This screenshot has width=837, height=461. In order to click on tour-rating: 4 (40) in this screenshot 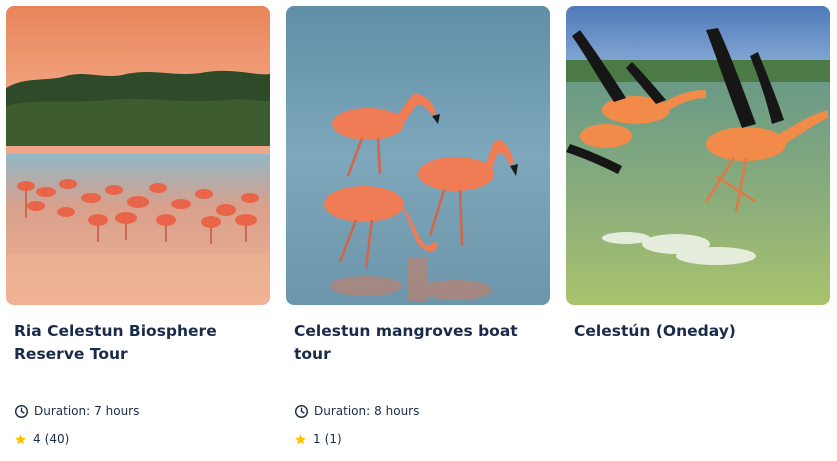, I will do `click(41, 439)`.